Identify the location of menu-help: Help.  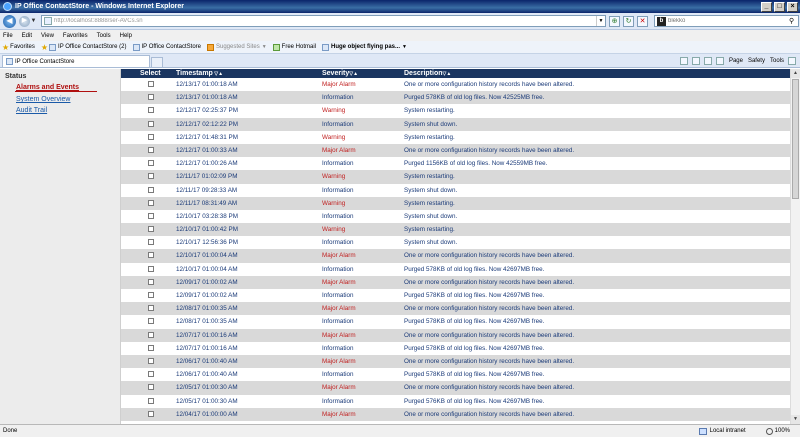
(126, 36).